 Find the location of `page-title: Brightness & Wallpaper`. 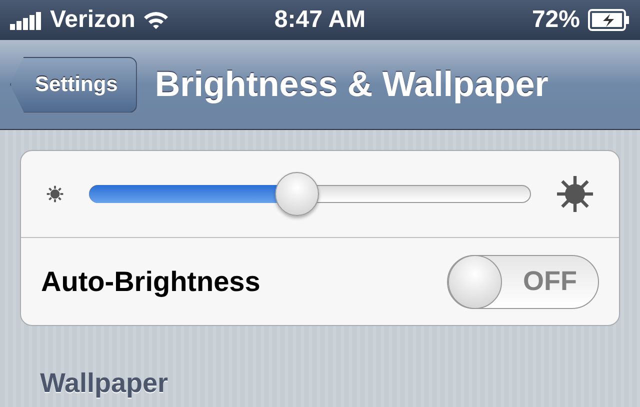

page-title: Brightness & Wallpaper is located at coordinates (351, 84).